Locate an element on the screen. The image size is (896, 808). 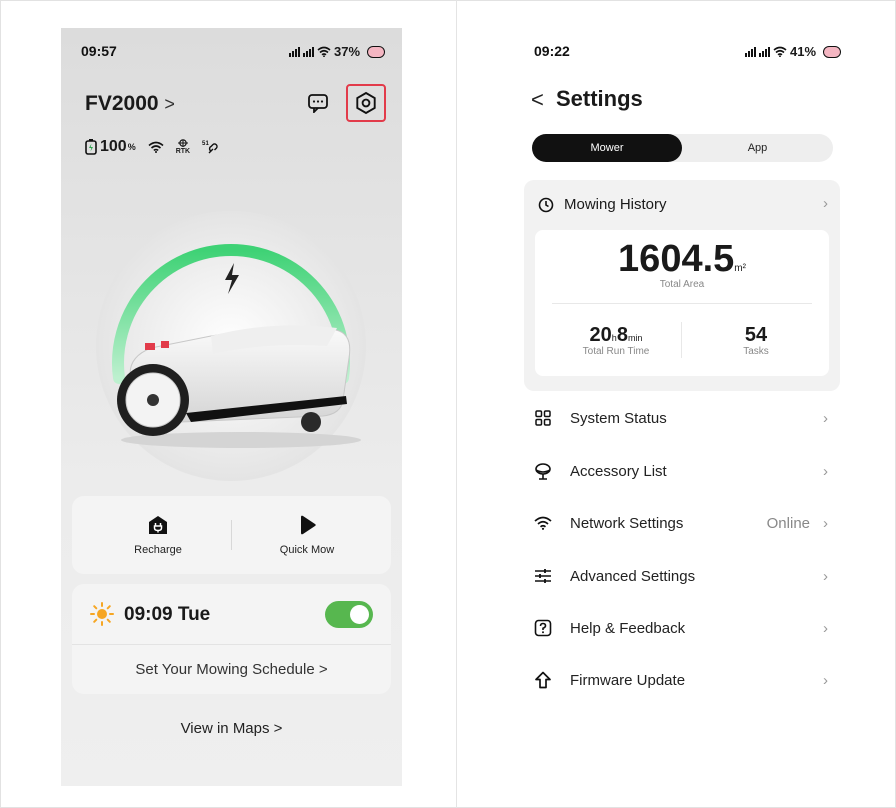
mower-rear-wheel is located at coordinates (311, 422).